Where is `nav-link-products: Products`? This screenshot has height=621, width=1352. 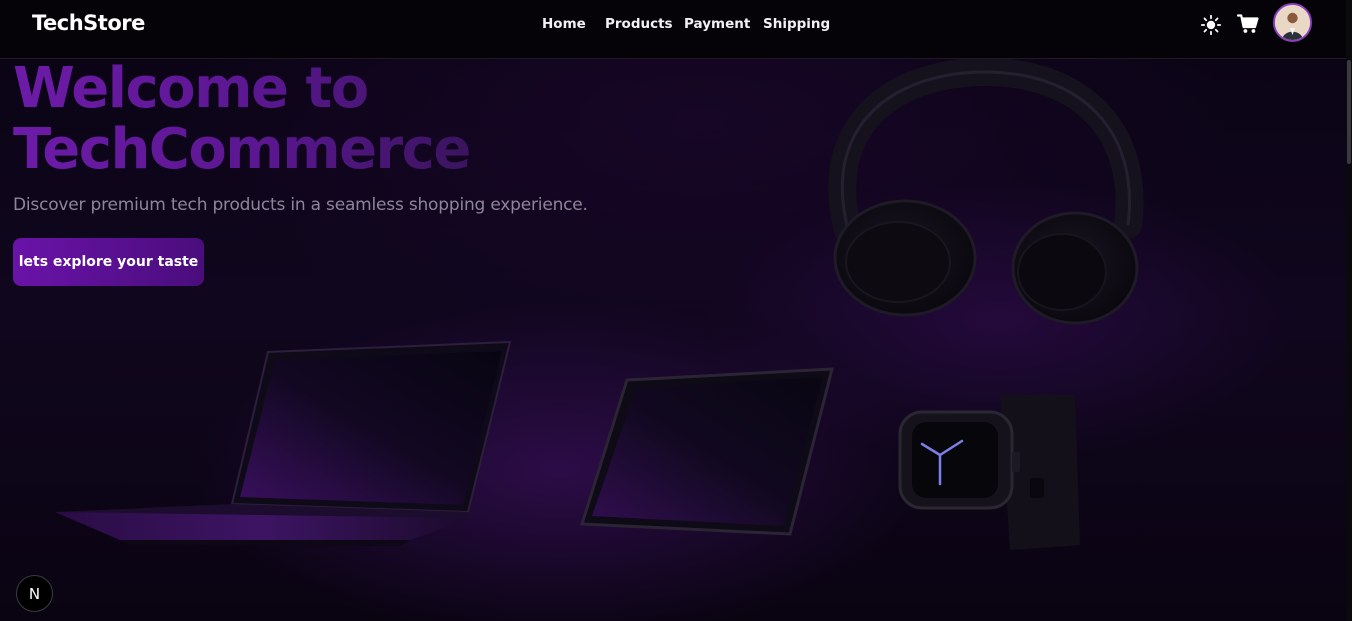
nav-link-products: Products is located at coordinates (639, 24).